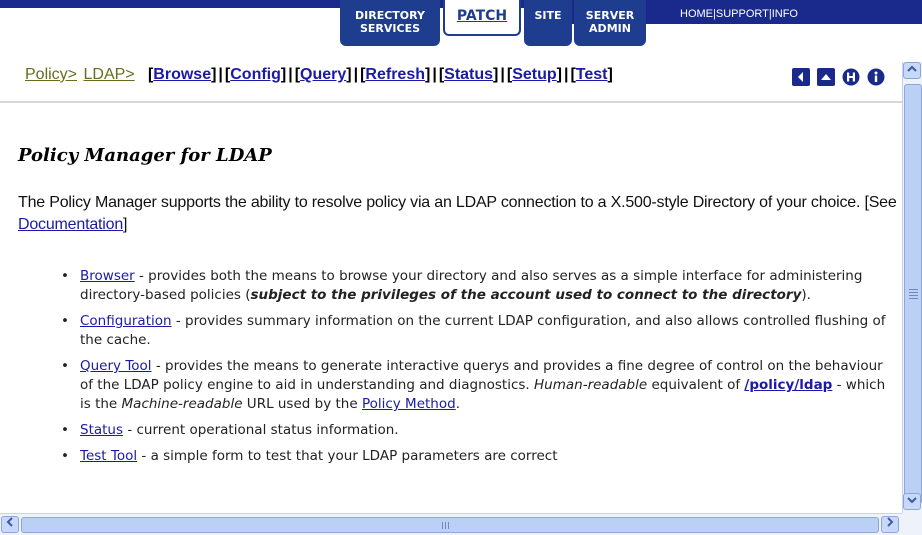  Describe the element at coordinates (548, 23) in the screenshot. I see `tab-site: SITE` at that location.